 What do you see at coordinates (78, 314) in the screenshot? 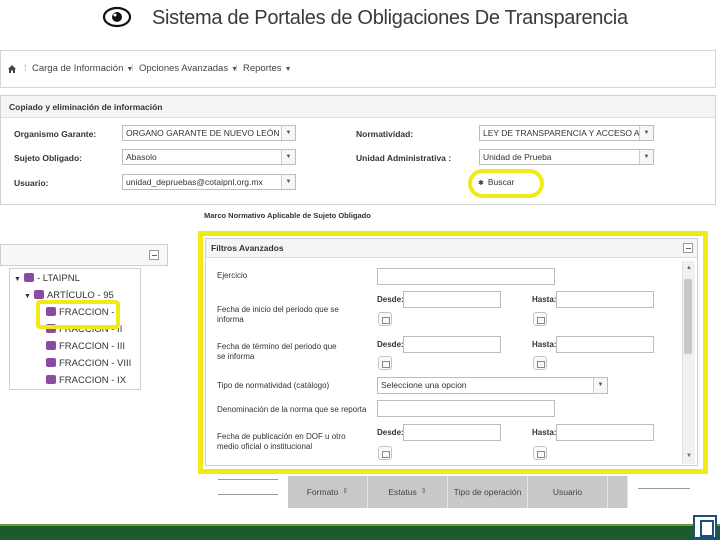
I see `fraccion-highlight` at bounding box center [78, 314].